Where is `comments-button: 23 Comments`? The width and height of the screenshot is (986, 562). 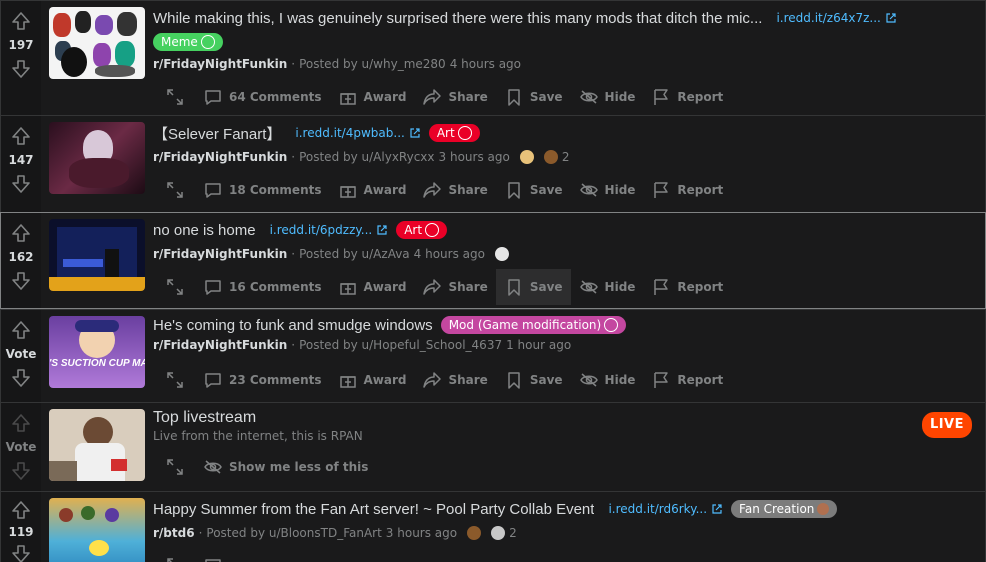 comments-button: 23 Comments is located at coordinates (262, 380).